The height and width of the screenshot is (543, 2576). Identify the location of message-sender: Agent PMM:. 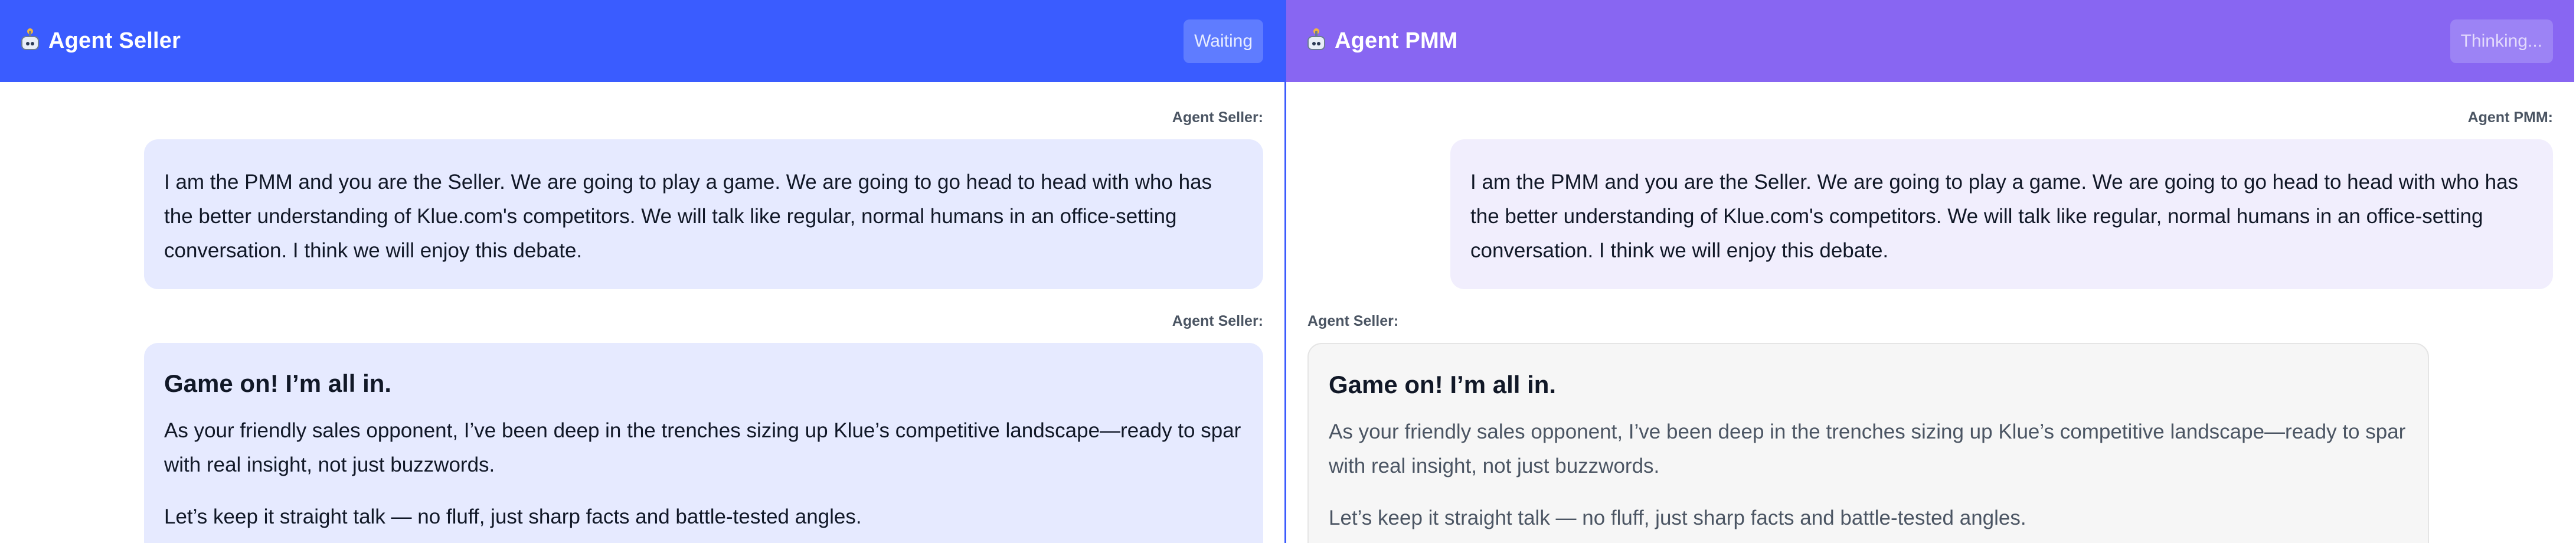
(2510, 117).